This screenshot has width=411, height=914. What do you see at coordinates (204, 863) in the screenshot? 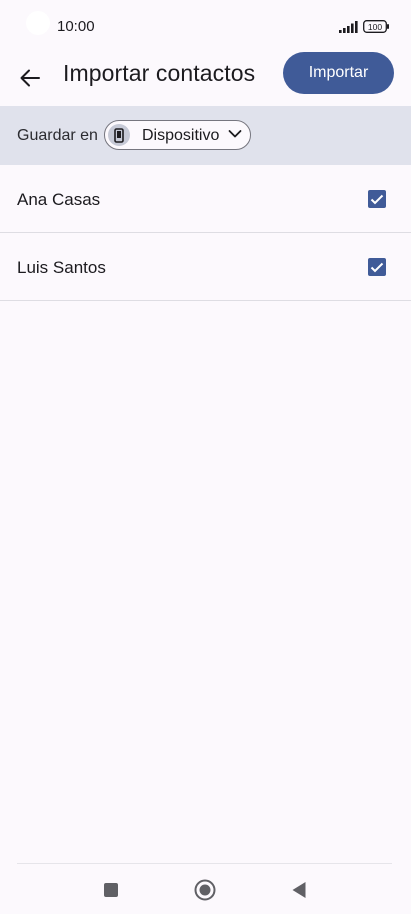
I see `nav-divider` at bounding box center [204, 863].